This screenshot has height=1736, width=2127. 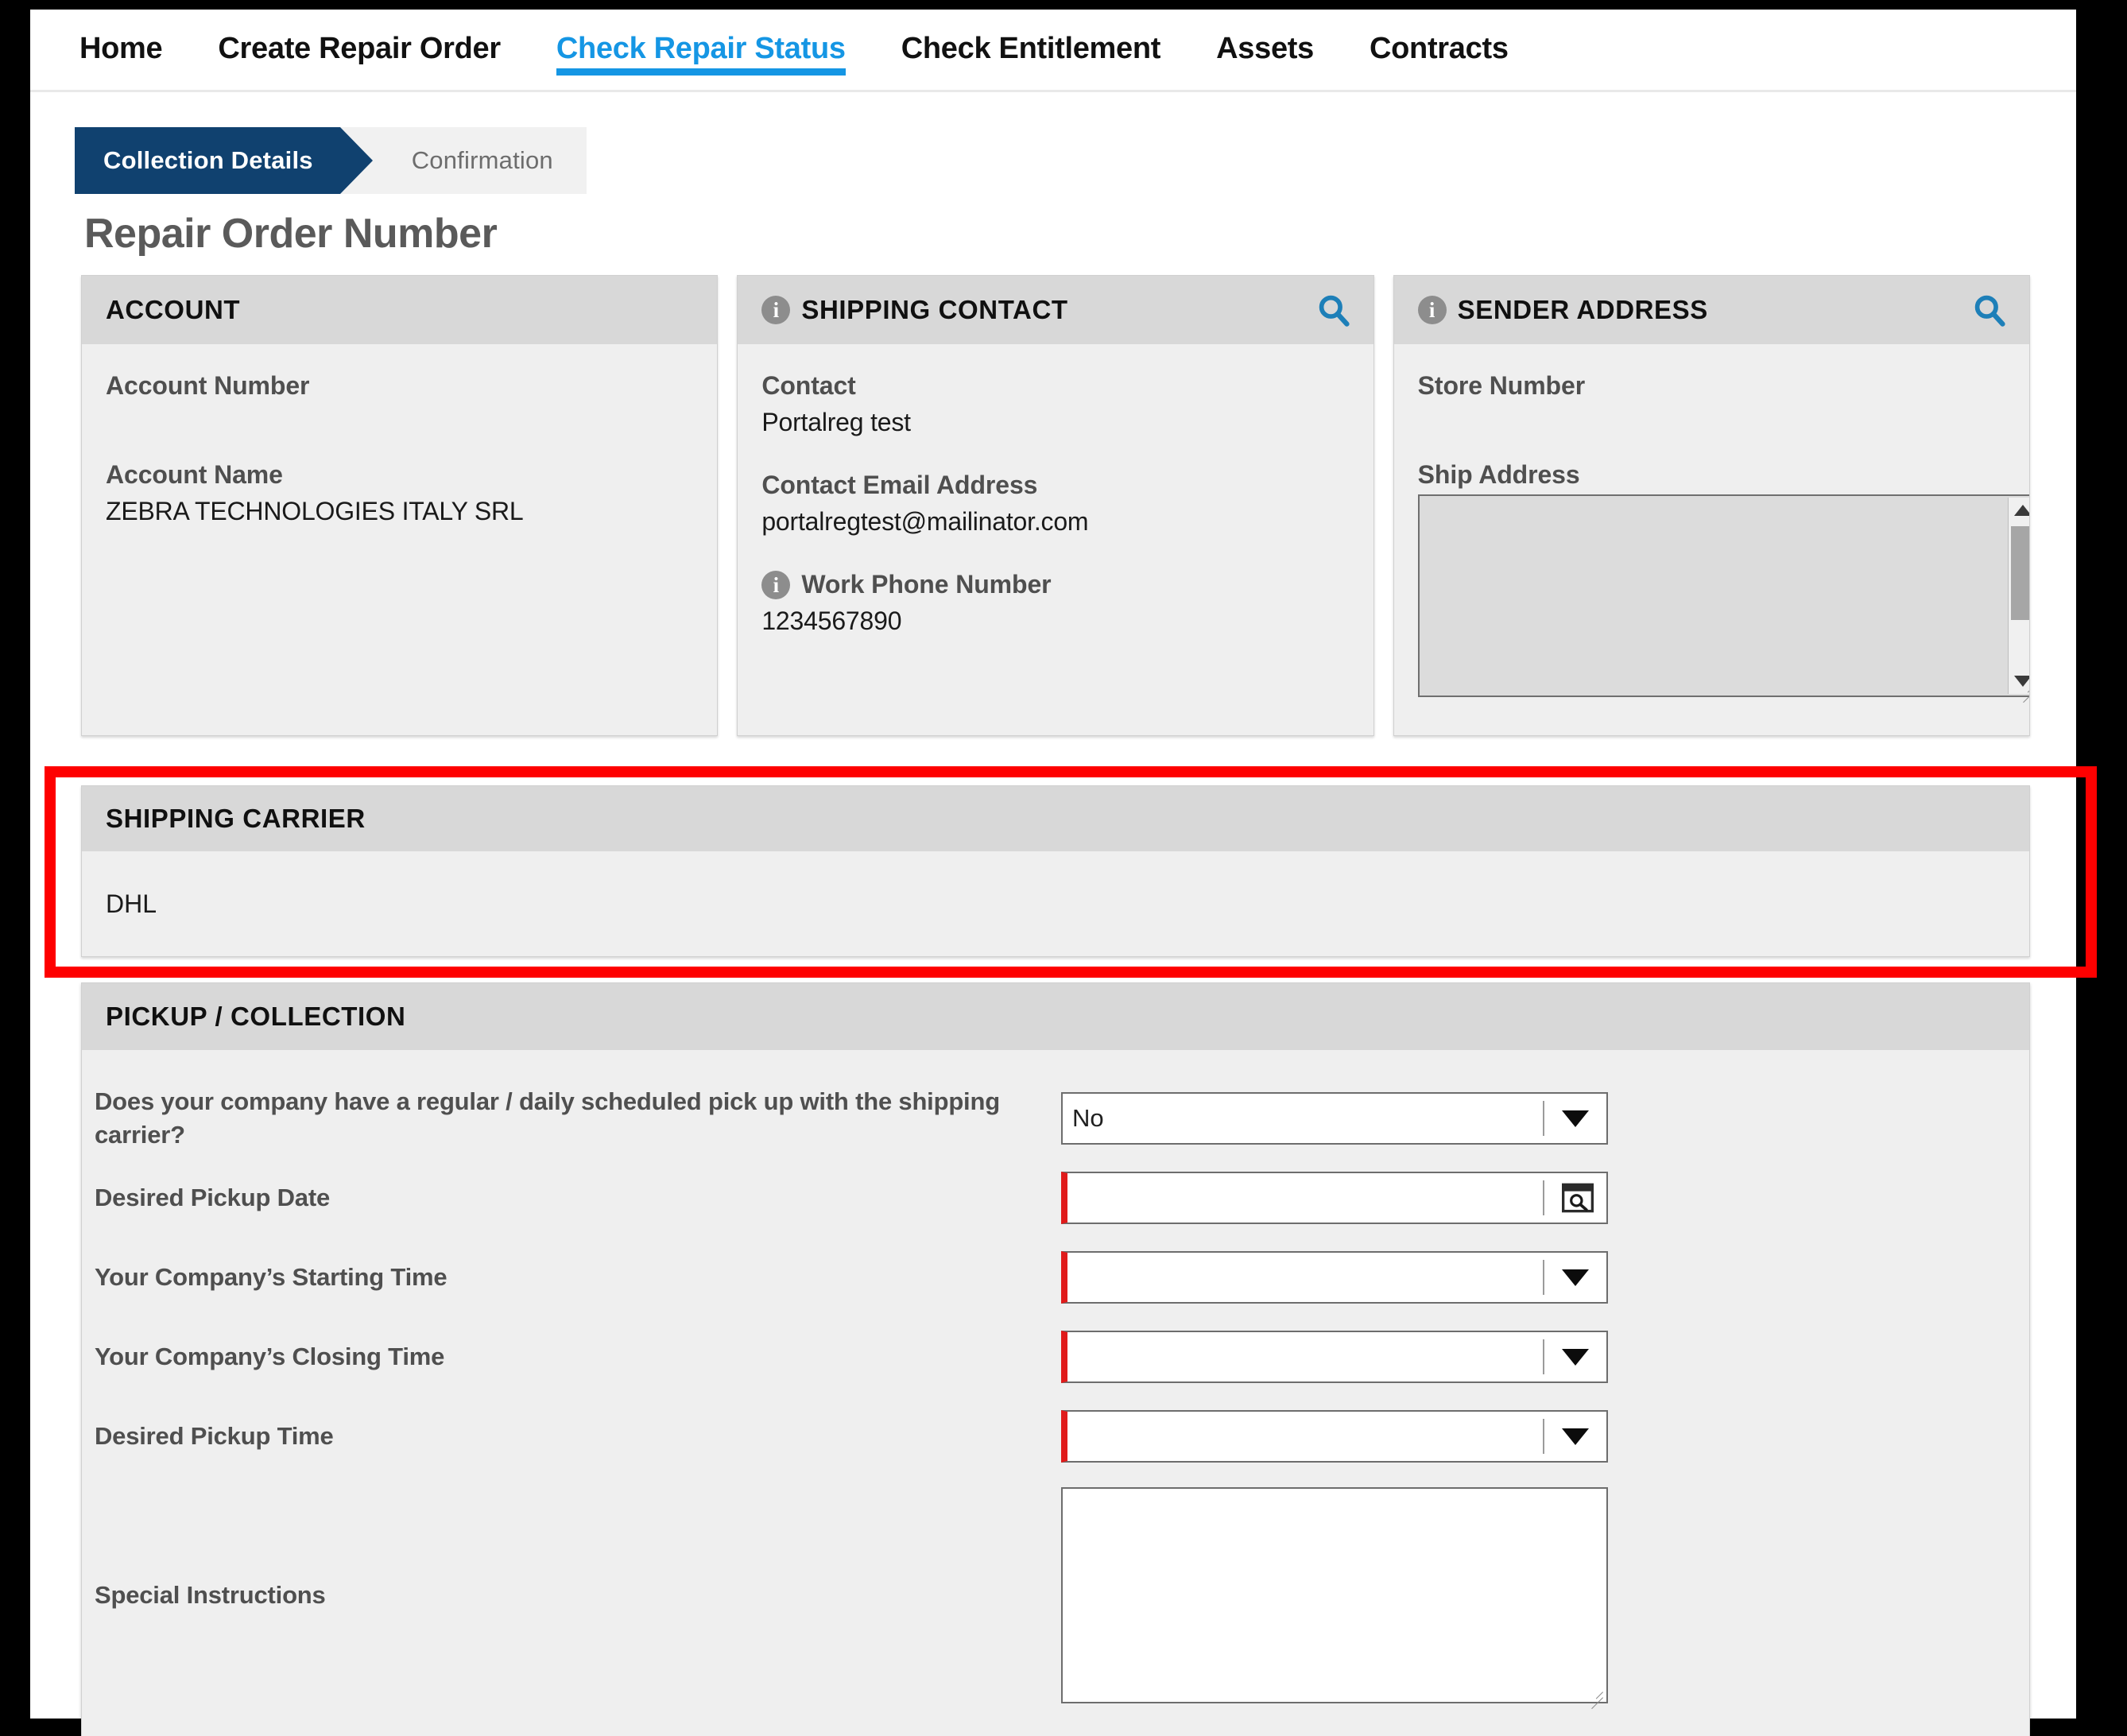 I want to click on special-instructions-control, so click(x=1335, y=1595).